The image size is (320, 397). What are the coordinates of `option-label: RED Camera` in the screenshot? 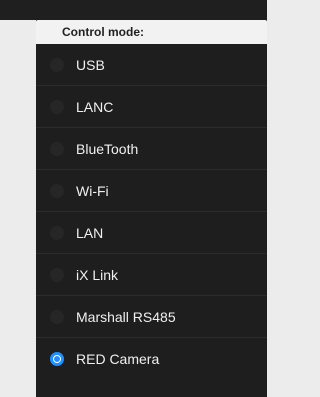 It's located at (118, 359).